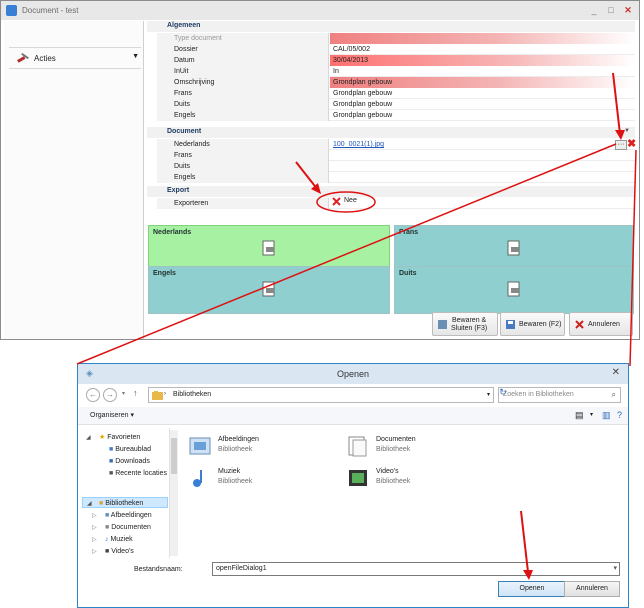  I want to click on export-value-text: Nee, so click(350, 200).